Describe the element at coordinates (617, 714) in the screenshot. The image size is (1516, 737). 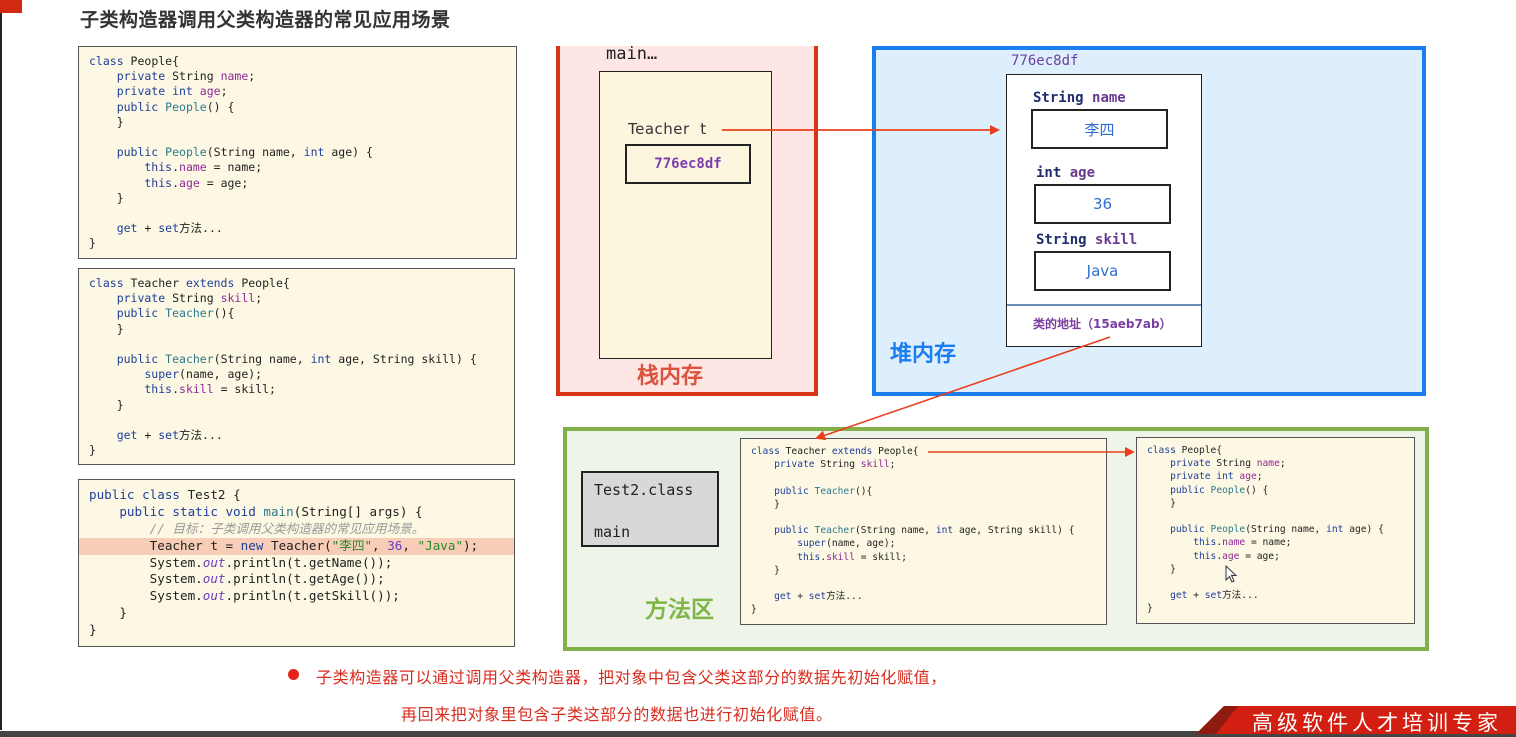
I see `note-line-2: 再回来把对象里包含子类这部分的数据也进行初始化赋值。` at that location.